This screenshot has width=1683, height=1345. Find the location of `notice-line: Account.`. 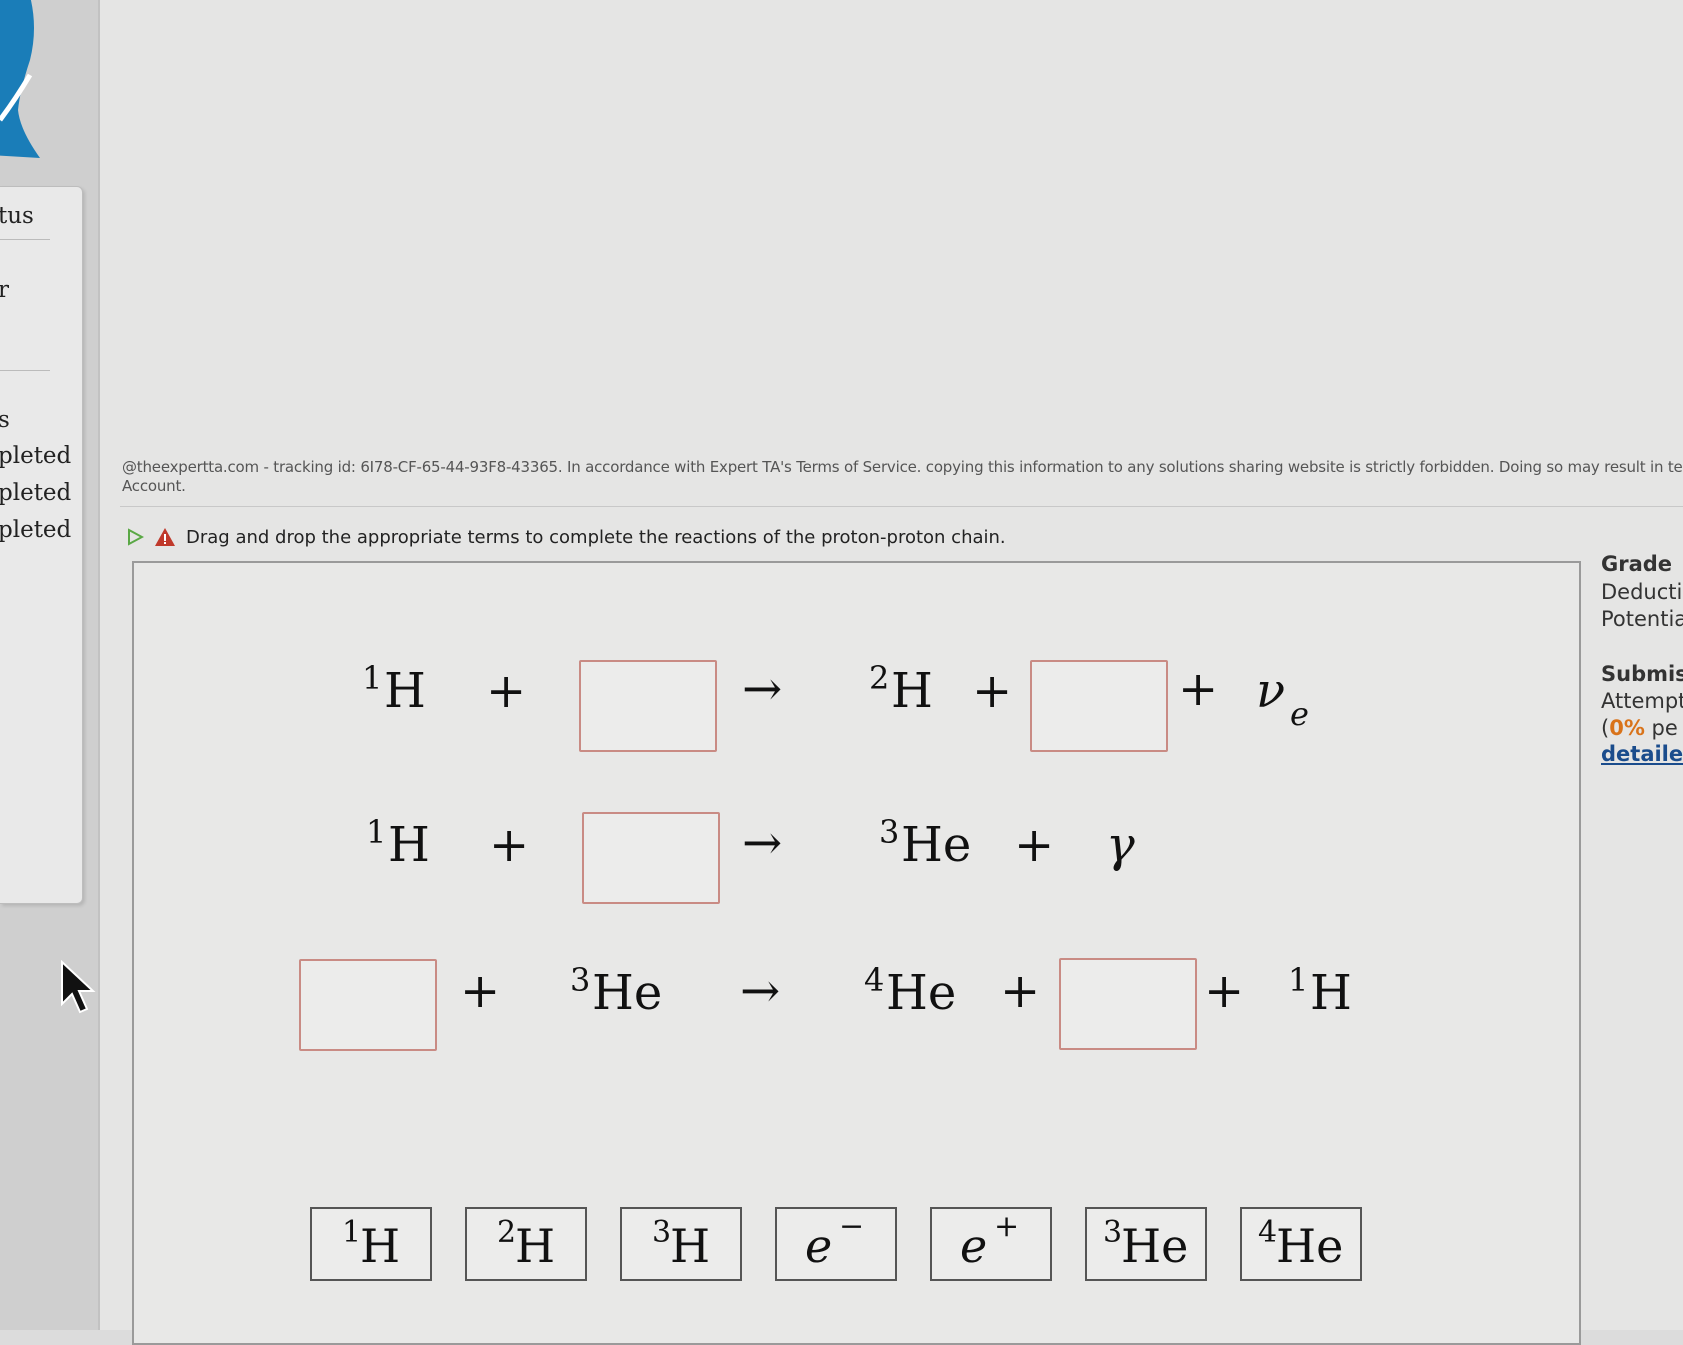

notice-line: Account. is located at coordinates (154, 486).